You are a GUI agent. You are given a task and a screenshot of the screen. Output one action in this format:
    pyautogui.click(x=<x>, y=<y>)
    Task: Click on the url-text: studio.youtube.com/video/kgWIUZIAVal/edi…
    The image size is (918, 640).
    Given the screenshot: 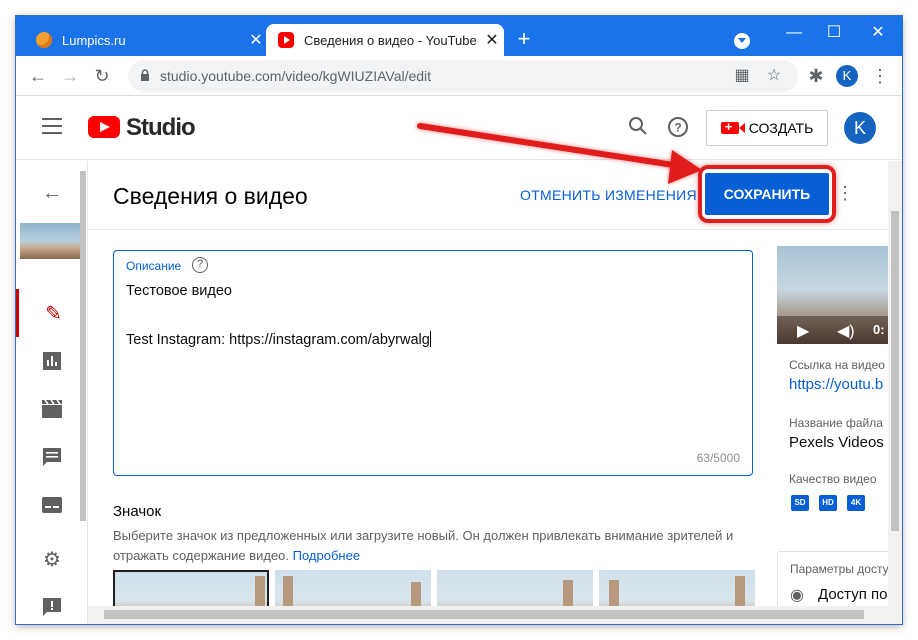 What is the action you would take?
    pyautogui.click(x=296, y=76)
    